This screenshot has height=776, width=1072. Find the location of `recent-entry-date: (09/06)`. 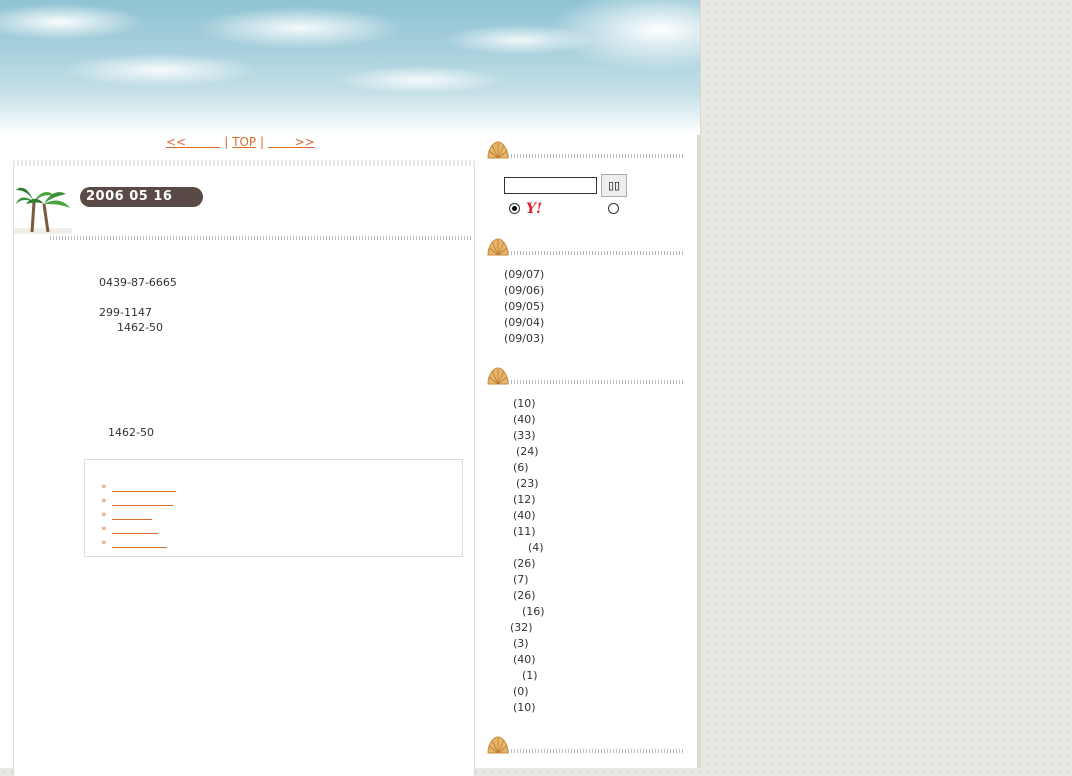

recent-entry-date: (09/06) is located at coordinates (524, 291).